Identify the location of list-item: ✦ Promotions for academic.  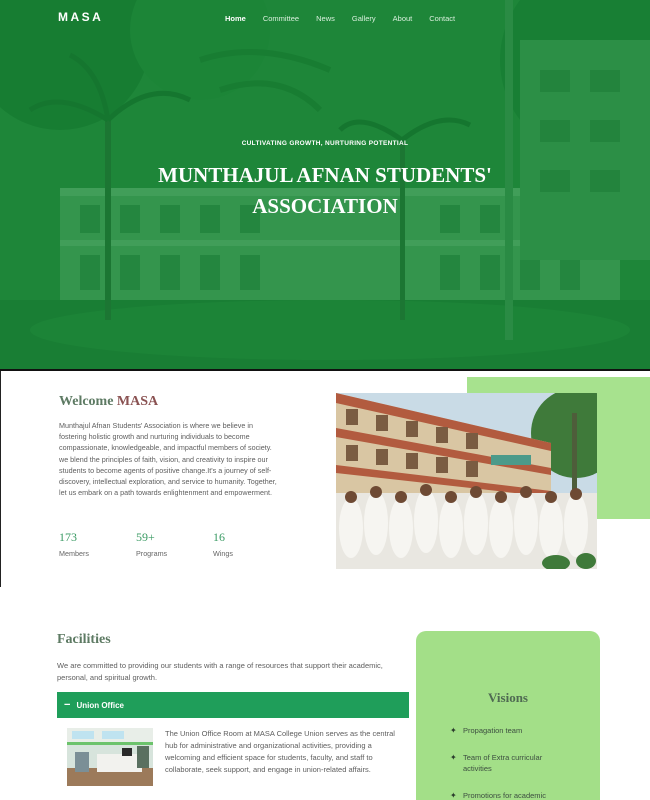
(510, 795).